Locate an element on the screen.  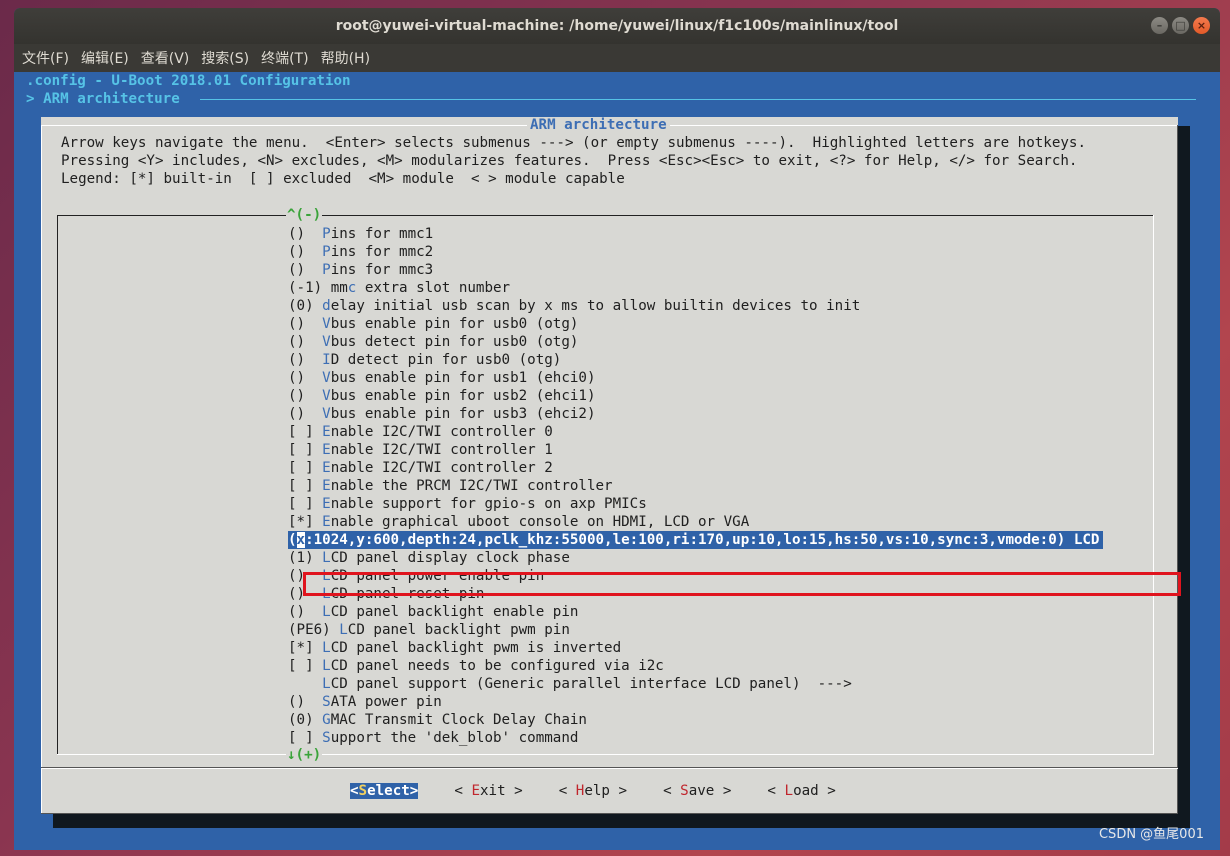
item-label: ins for mmc3 is located at coordinates (382, 270).